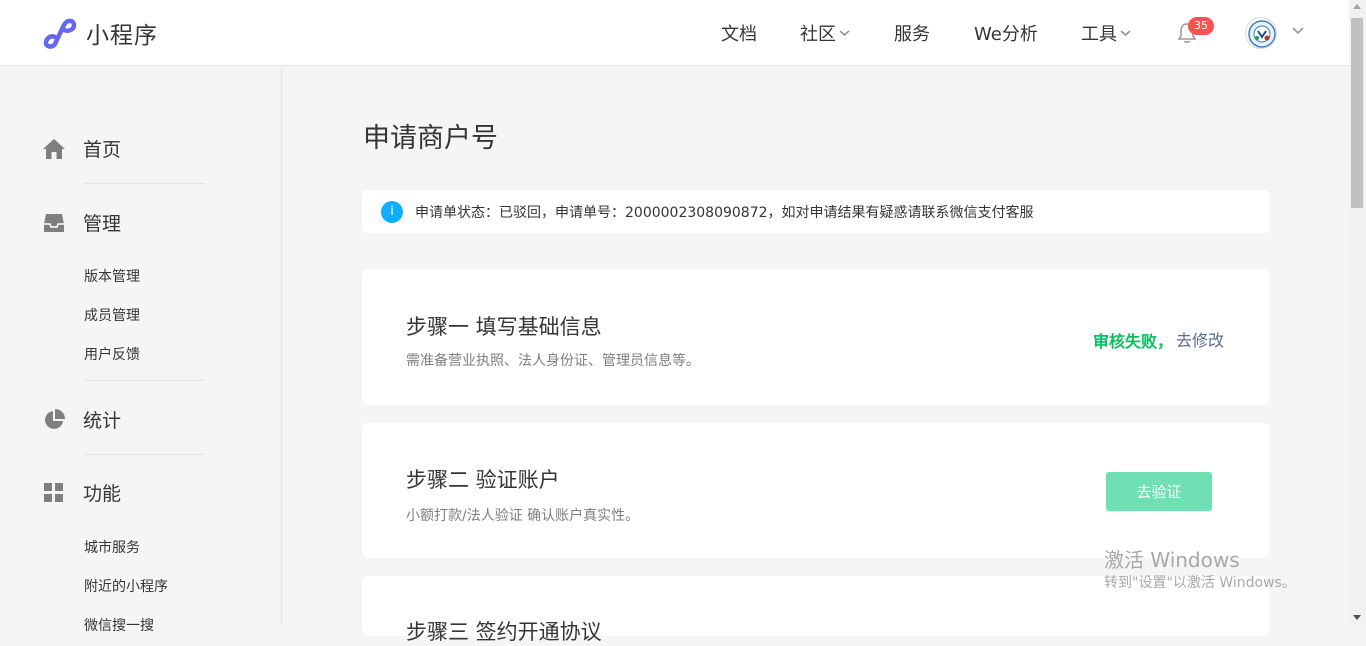 The height and width of the screenshot is (646, 1366). I want to click on avatar, so click(1261, 33).